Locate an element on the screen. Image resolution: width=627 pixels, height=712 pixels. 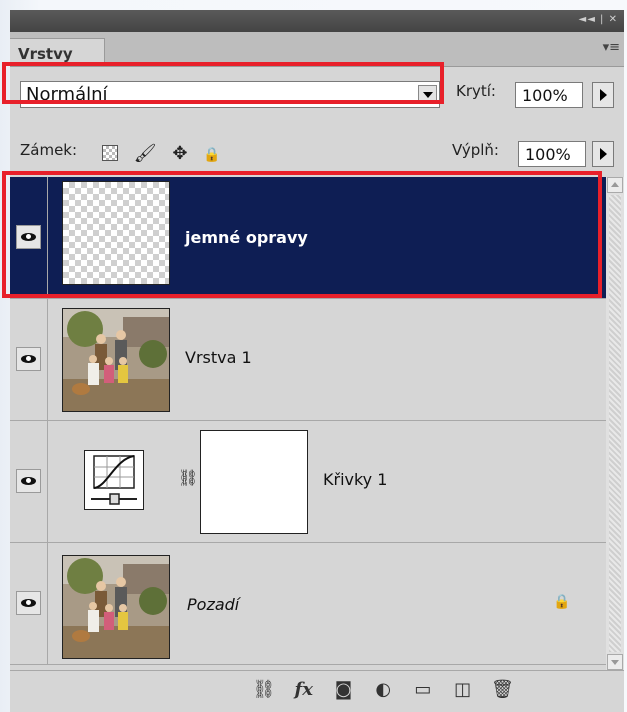
fill-input: 100% is located at coordinates (552, 154).